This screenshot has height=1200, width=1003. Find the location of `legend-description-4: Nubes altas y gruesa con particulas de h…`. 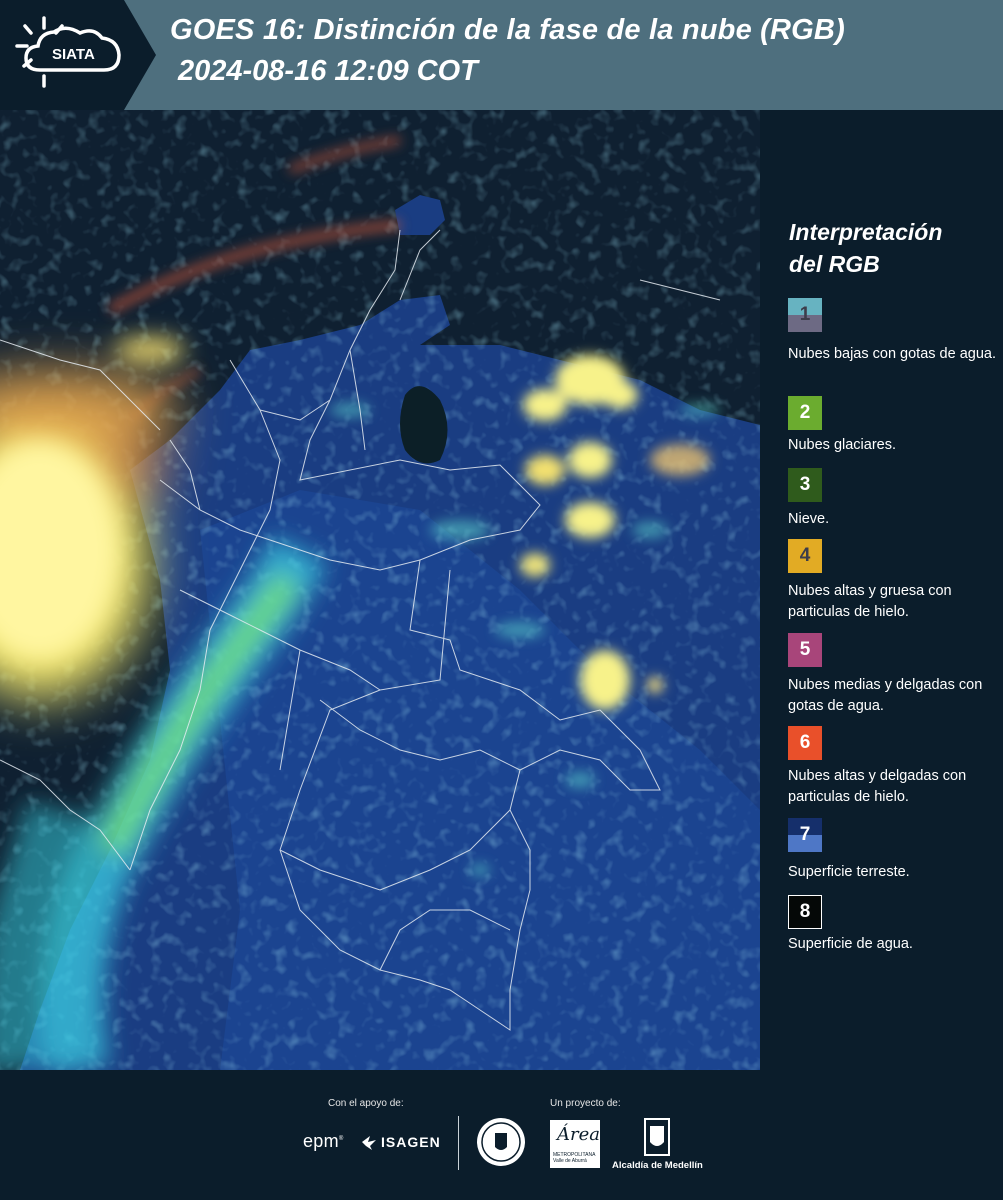

legend-description-4: Nubes altas y gruesa con particulas de h… is located at coordinates (870, 601).